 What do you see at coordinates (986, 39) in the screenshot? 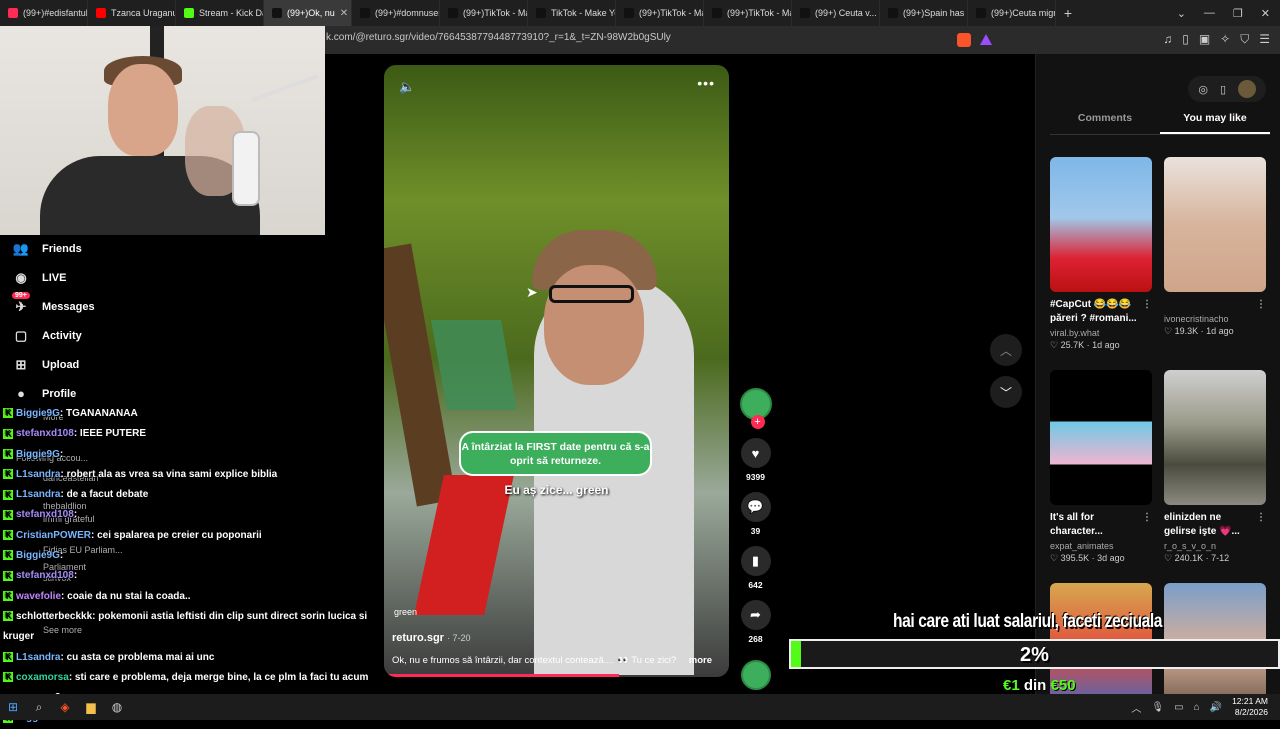
I see `brave-rewards-icon` at bounding box center [986, 39].